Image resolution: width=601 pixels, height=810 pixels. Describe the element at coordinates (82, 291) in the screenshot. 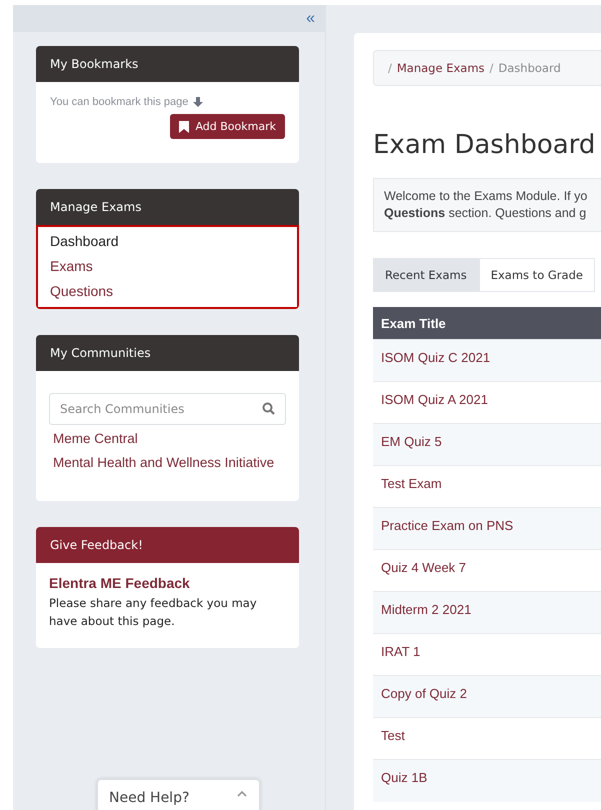

I see `menu-item: Questions` at that location.